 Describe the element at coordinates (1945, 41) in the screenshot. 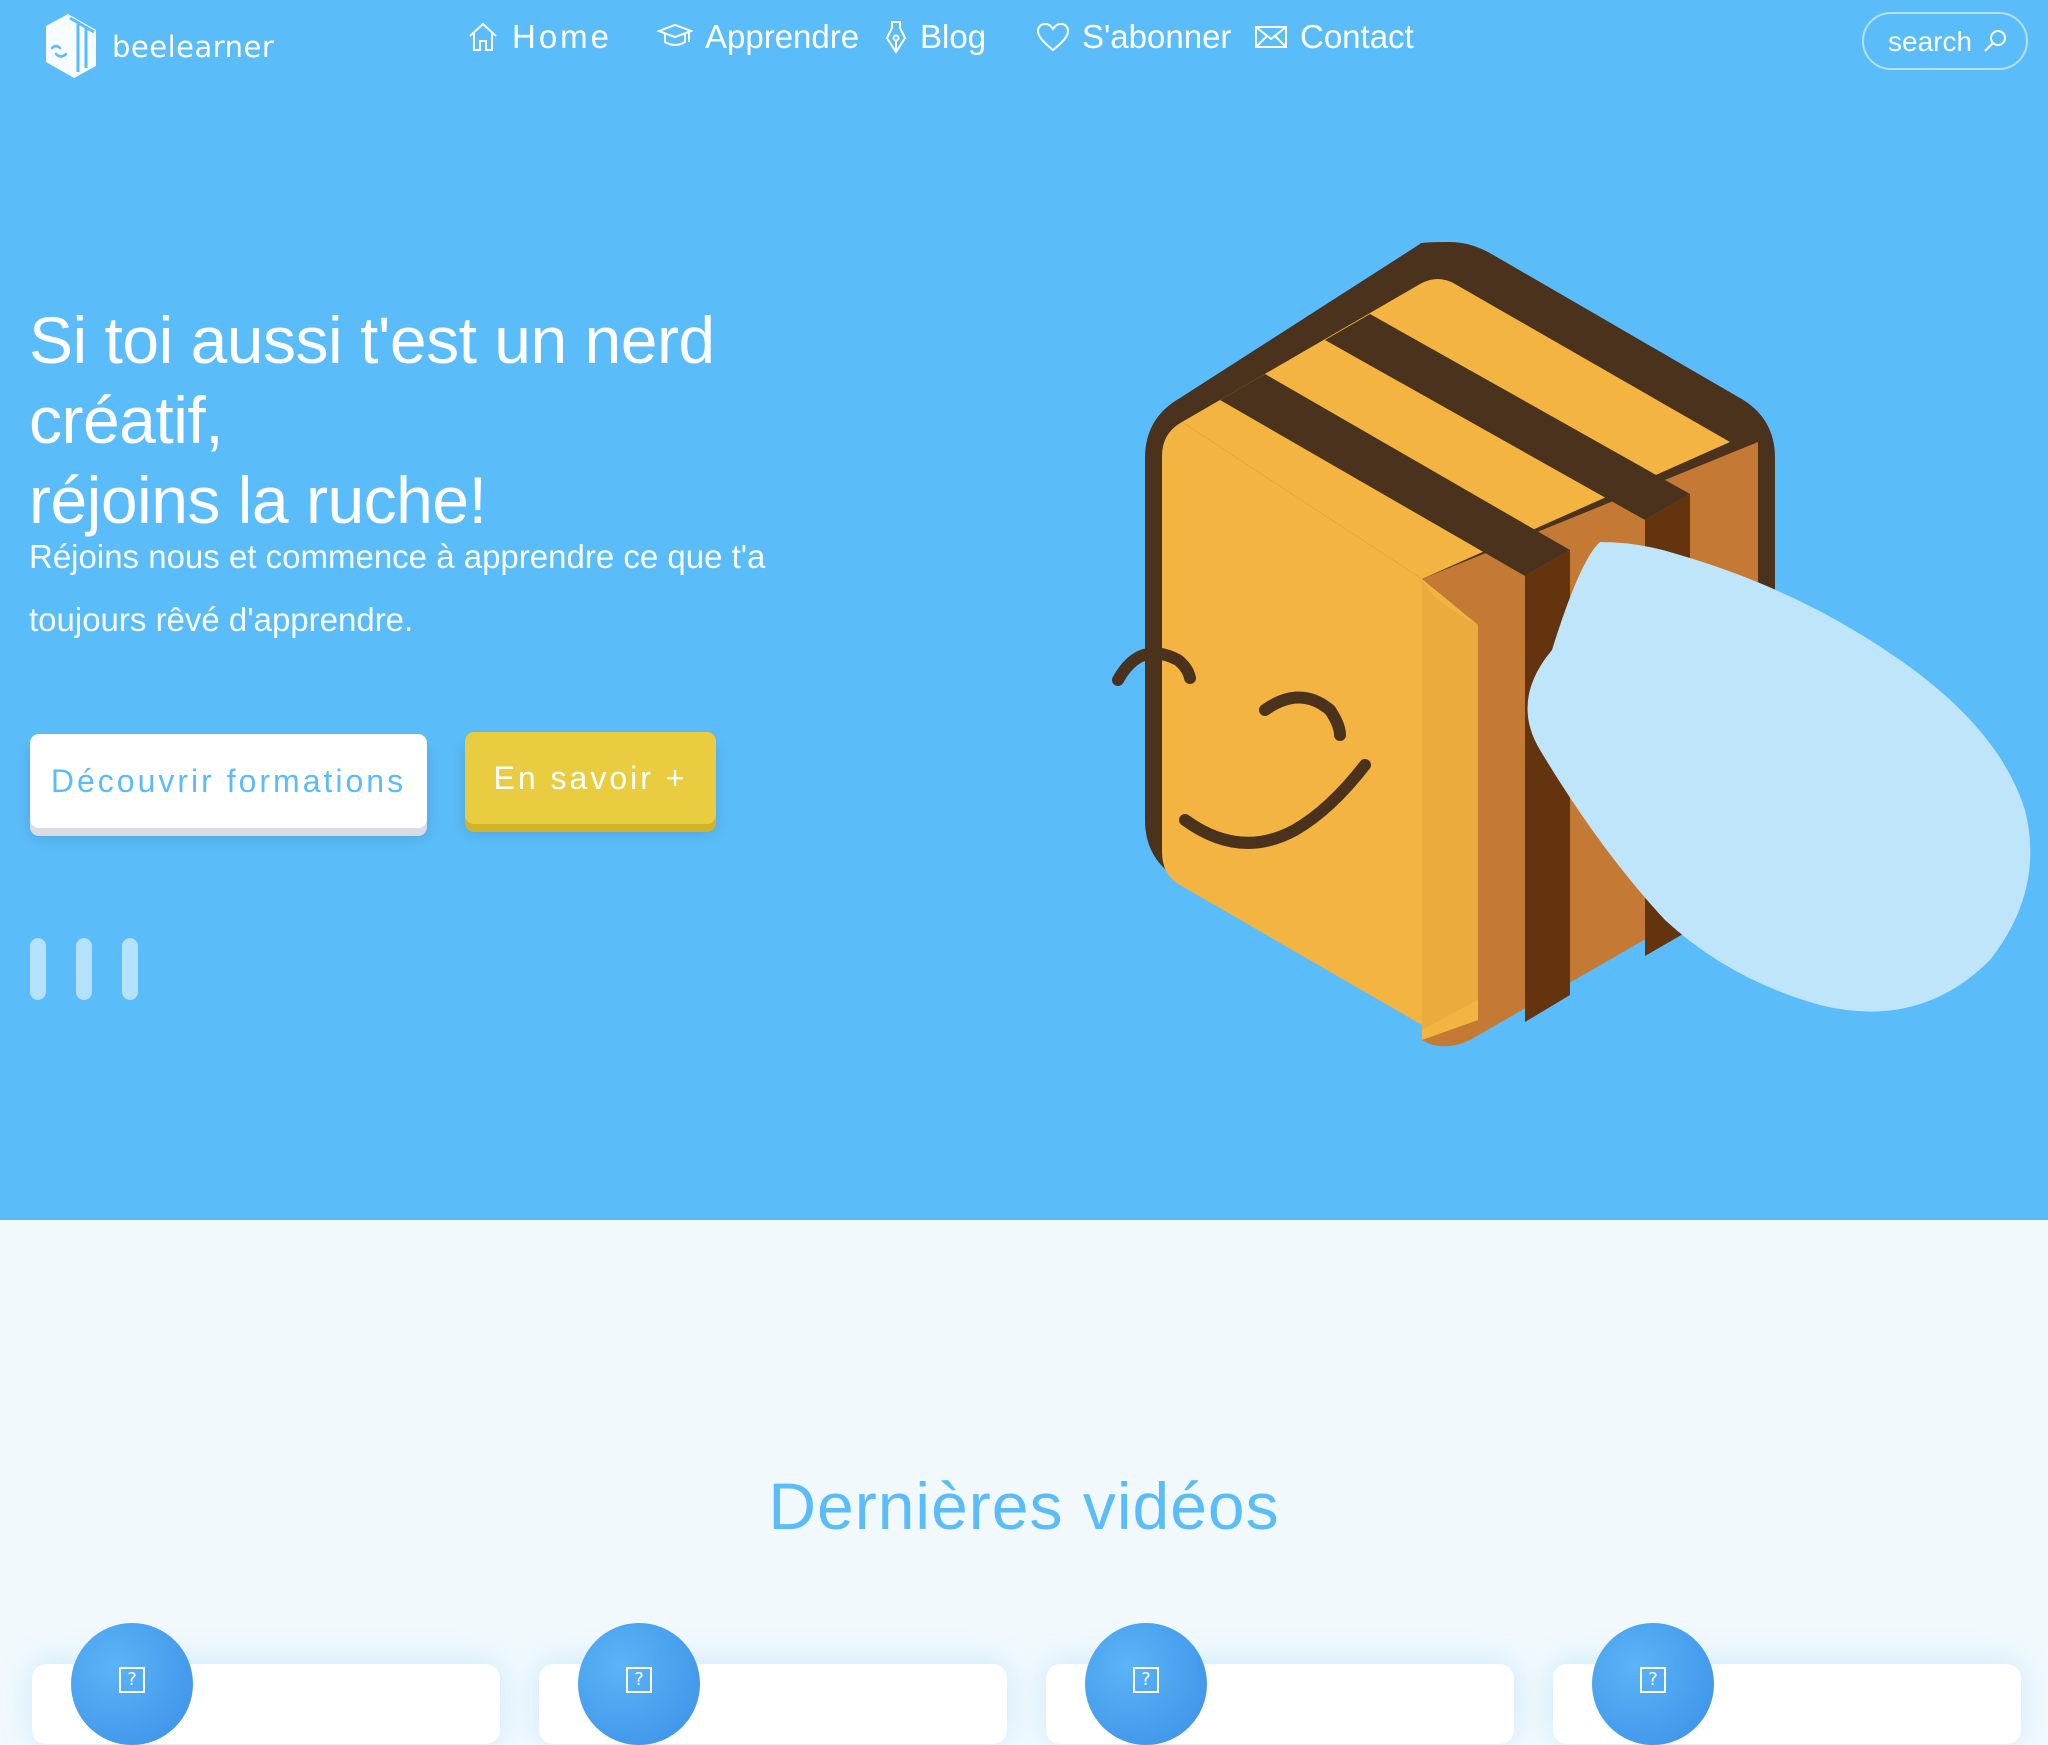

I see `search-box` at that location.